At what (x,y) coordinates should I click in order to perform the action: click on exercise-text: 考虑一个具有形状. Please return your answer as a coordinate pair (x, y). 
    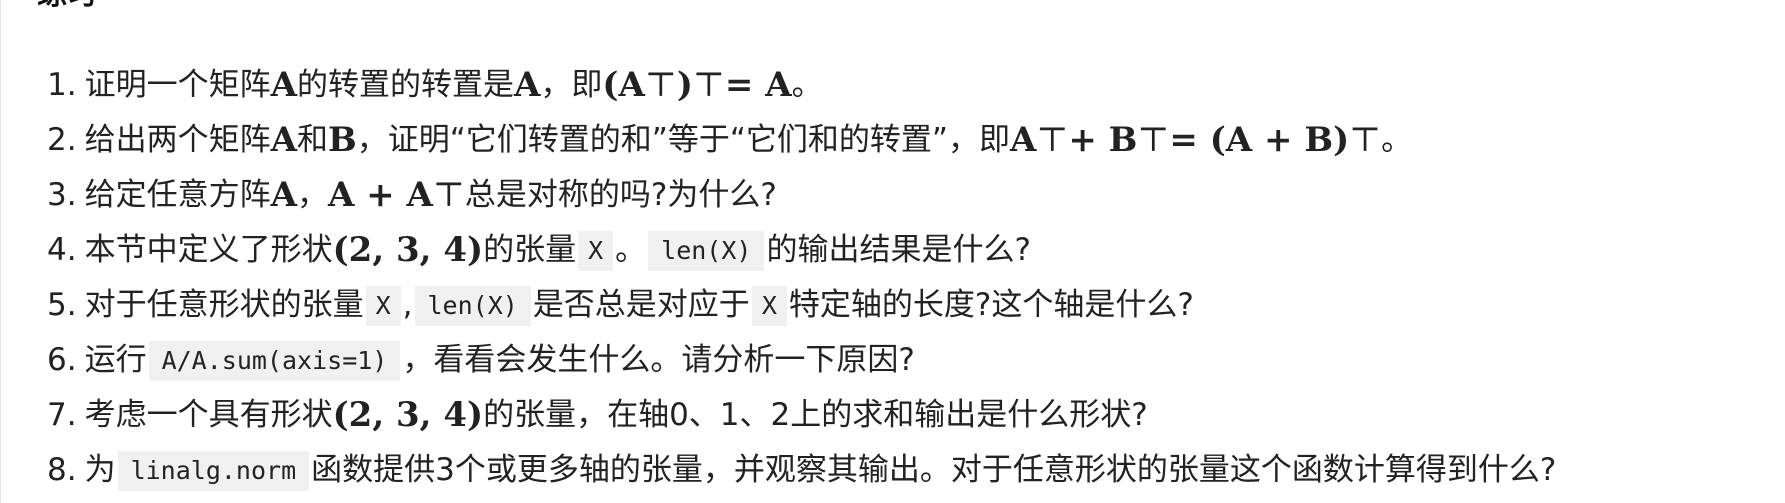
    Looking at the image, I should click on (208, 415).